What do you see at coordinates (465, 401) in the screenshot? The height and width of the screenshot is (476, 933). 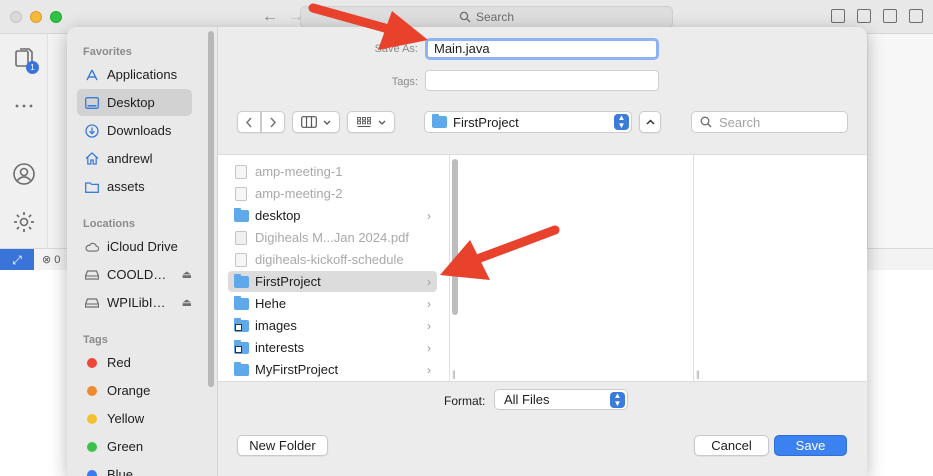 I see `format-label: Format:` at bounding box center [465, 401].